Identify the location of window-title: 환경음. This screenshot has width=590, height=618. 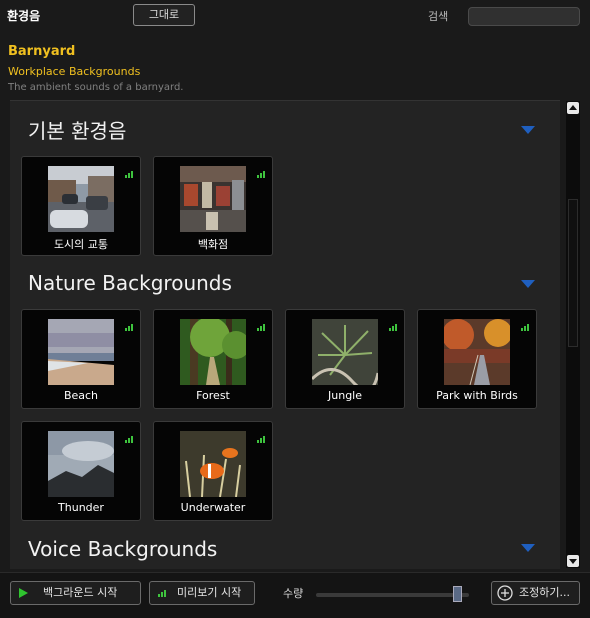
(24, 16).